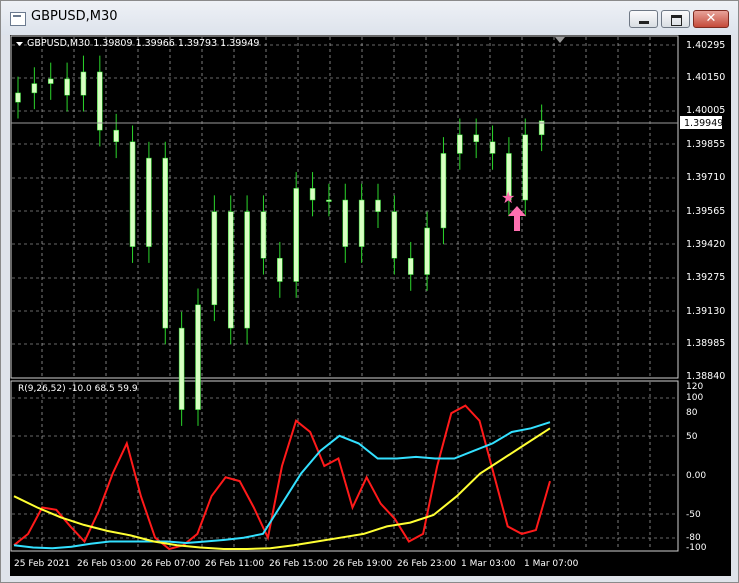 This screenshot has height=583, width=739. Describe the element at coordinates (705, 144) in the screenshot. I see `price-tick: 1.39855` at that location.